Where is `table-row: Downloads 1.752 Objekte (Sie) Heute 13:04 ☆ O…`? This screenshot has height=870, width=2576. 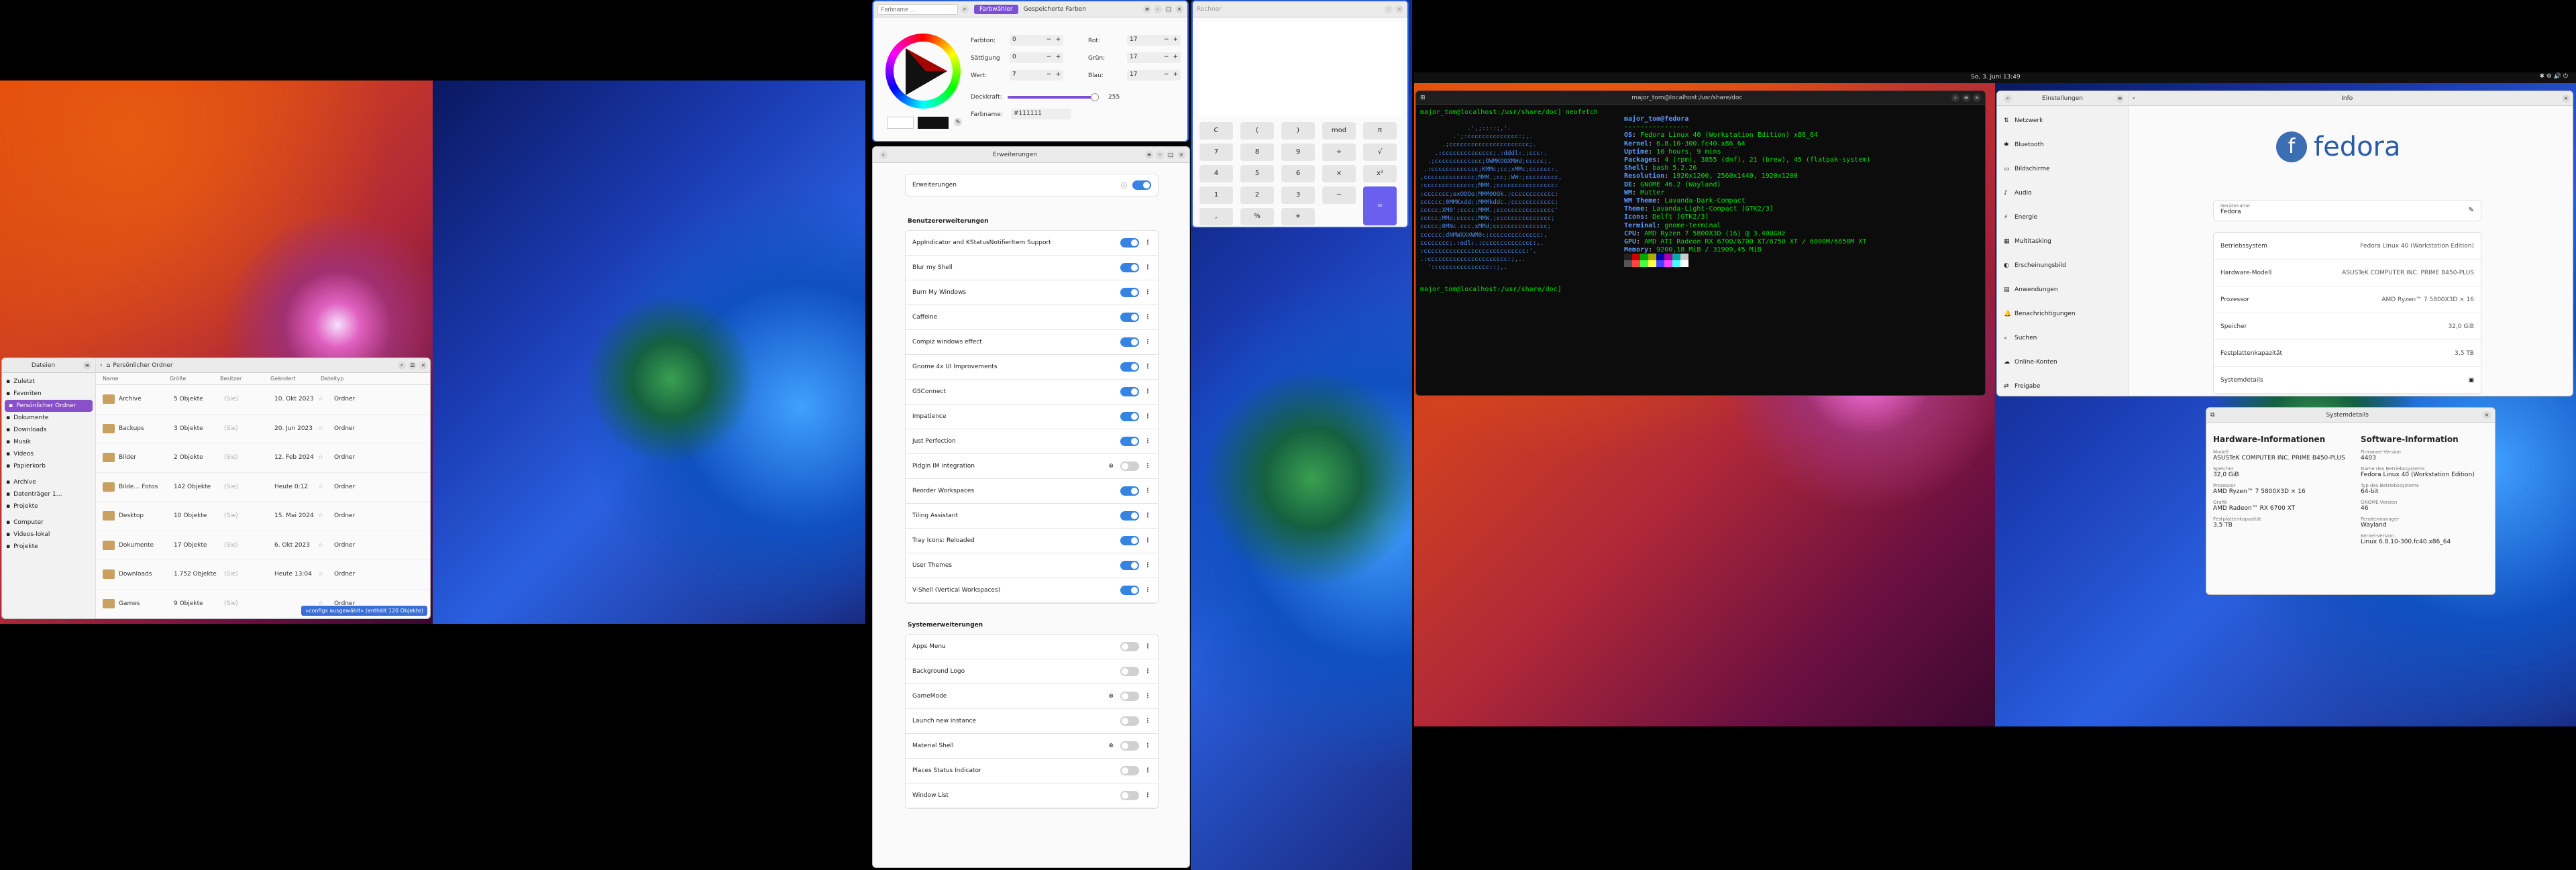 table-row: Downloads 1.752 Objekte (Sie) Heute 13:04 ☆ O… is located at coordinates (263, 575).